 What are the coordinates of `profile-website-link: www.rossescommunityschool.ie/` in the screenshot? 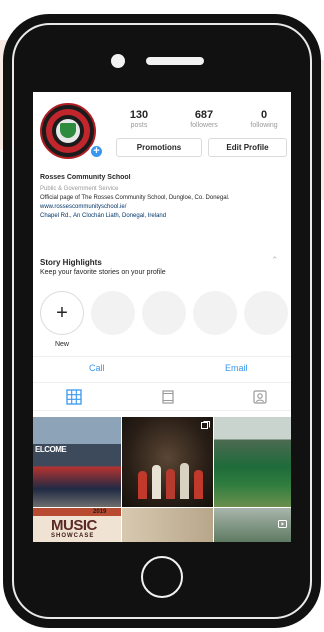 It's located at (164, 207).